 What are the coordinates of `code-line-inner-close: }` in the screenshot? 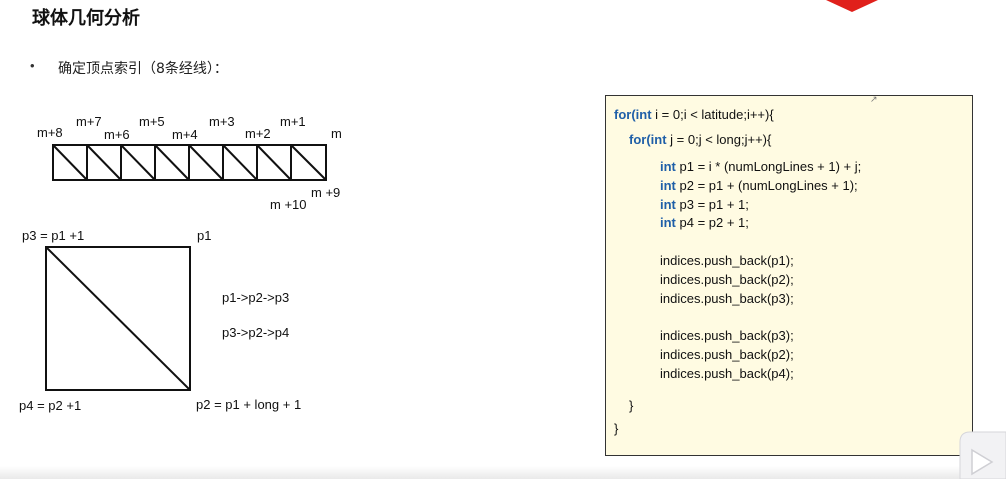 It's located at (631, 405).